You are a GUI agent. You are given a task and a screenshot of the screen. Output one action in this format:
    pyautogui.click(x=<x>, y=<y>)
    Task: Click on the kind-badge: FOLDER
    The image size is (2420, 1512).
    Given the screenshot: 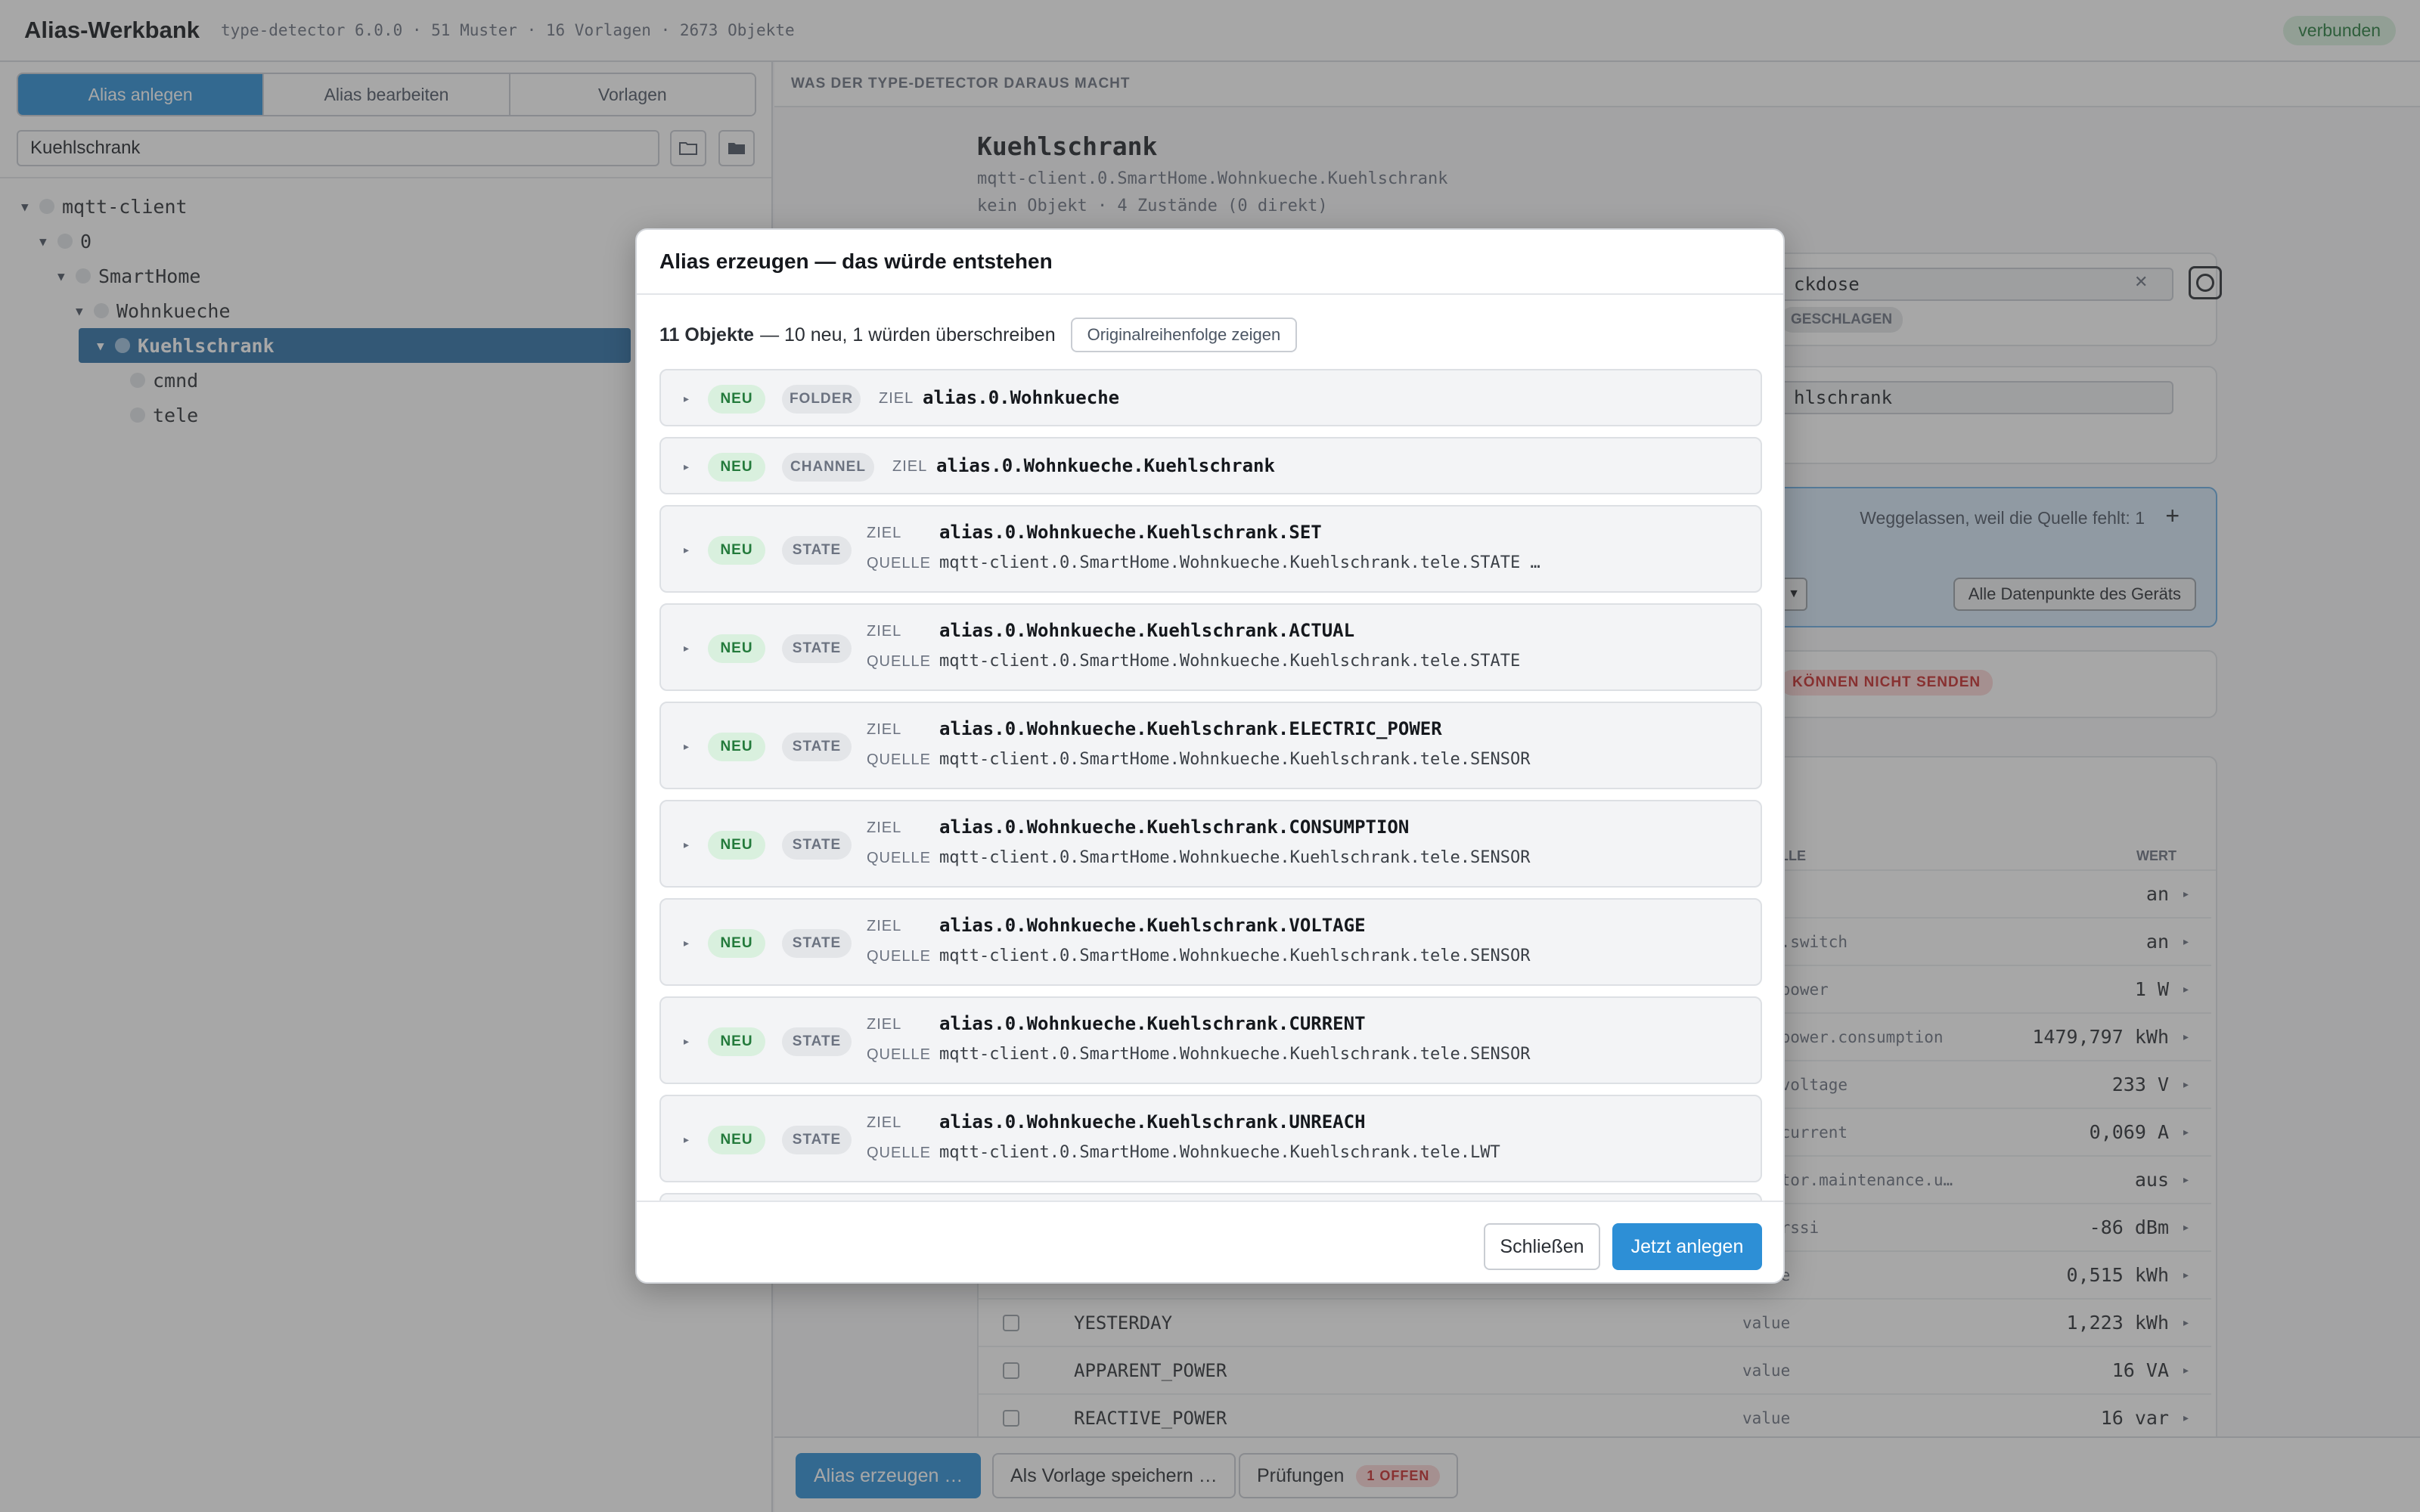 What is the action you would take?
    pyautogui.click(x=822, y=399)
    